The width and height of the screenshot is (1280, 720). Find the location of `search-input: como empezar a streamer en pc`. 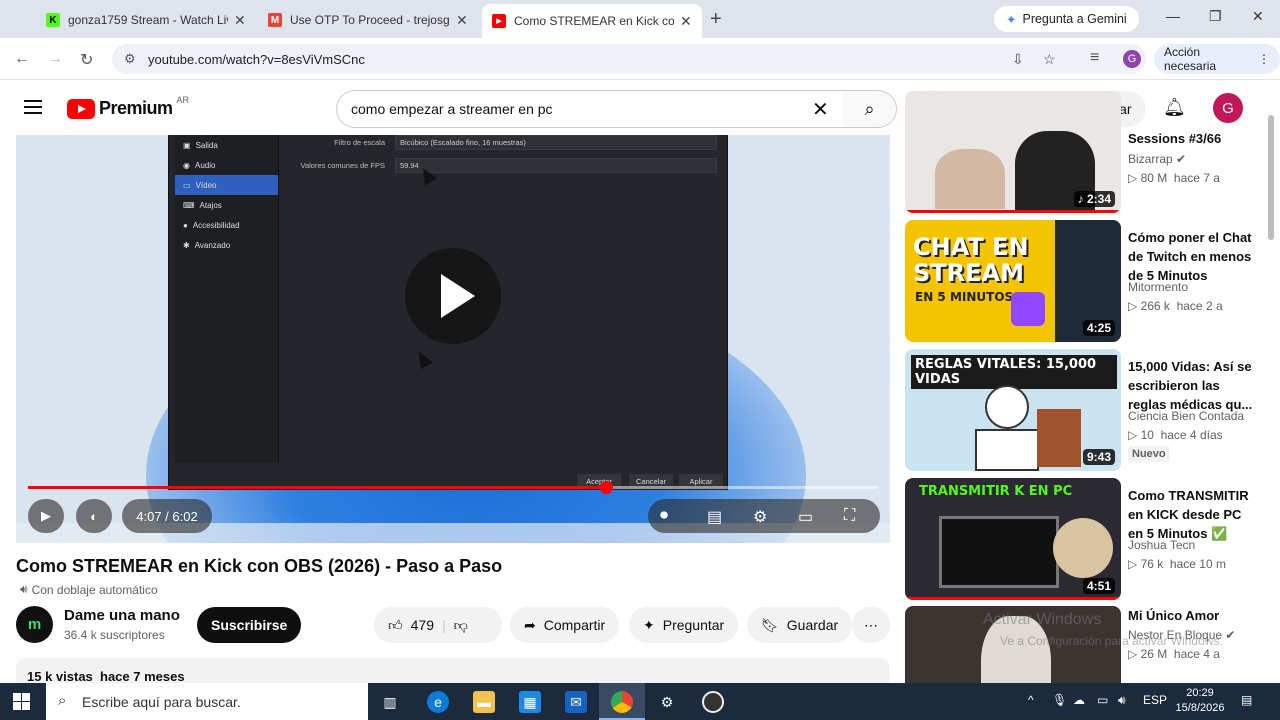

search-input: como empezar a streamer en pc is located at coordinates (590, 109).